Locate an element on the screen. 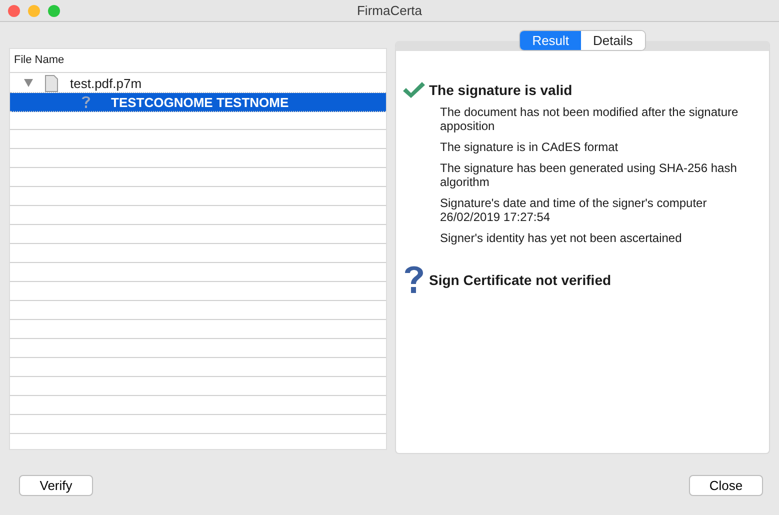 The image size is (779, 515). close-button: Close is located at coordinates (726, 485).